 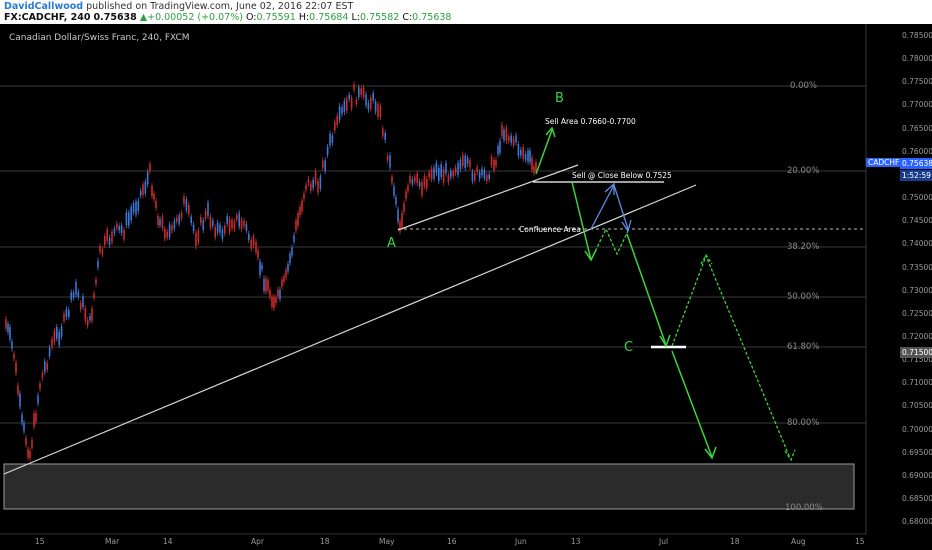 What do you see at coordinates (917, 383) in the screenshot?
I see `price-tick: 0.71000` at bounding box center [917, 383].